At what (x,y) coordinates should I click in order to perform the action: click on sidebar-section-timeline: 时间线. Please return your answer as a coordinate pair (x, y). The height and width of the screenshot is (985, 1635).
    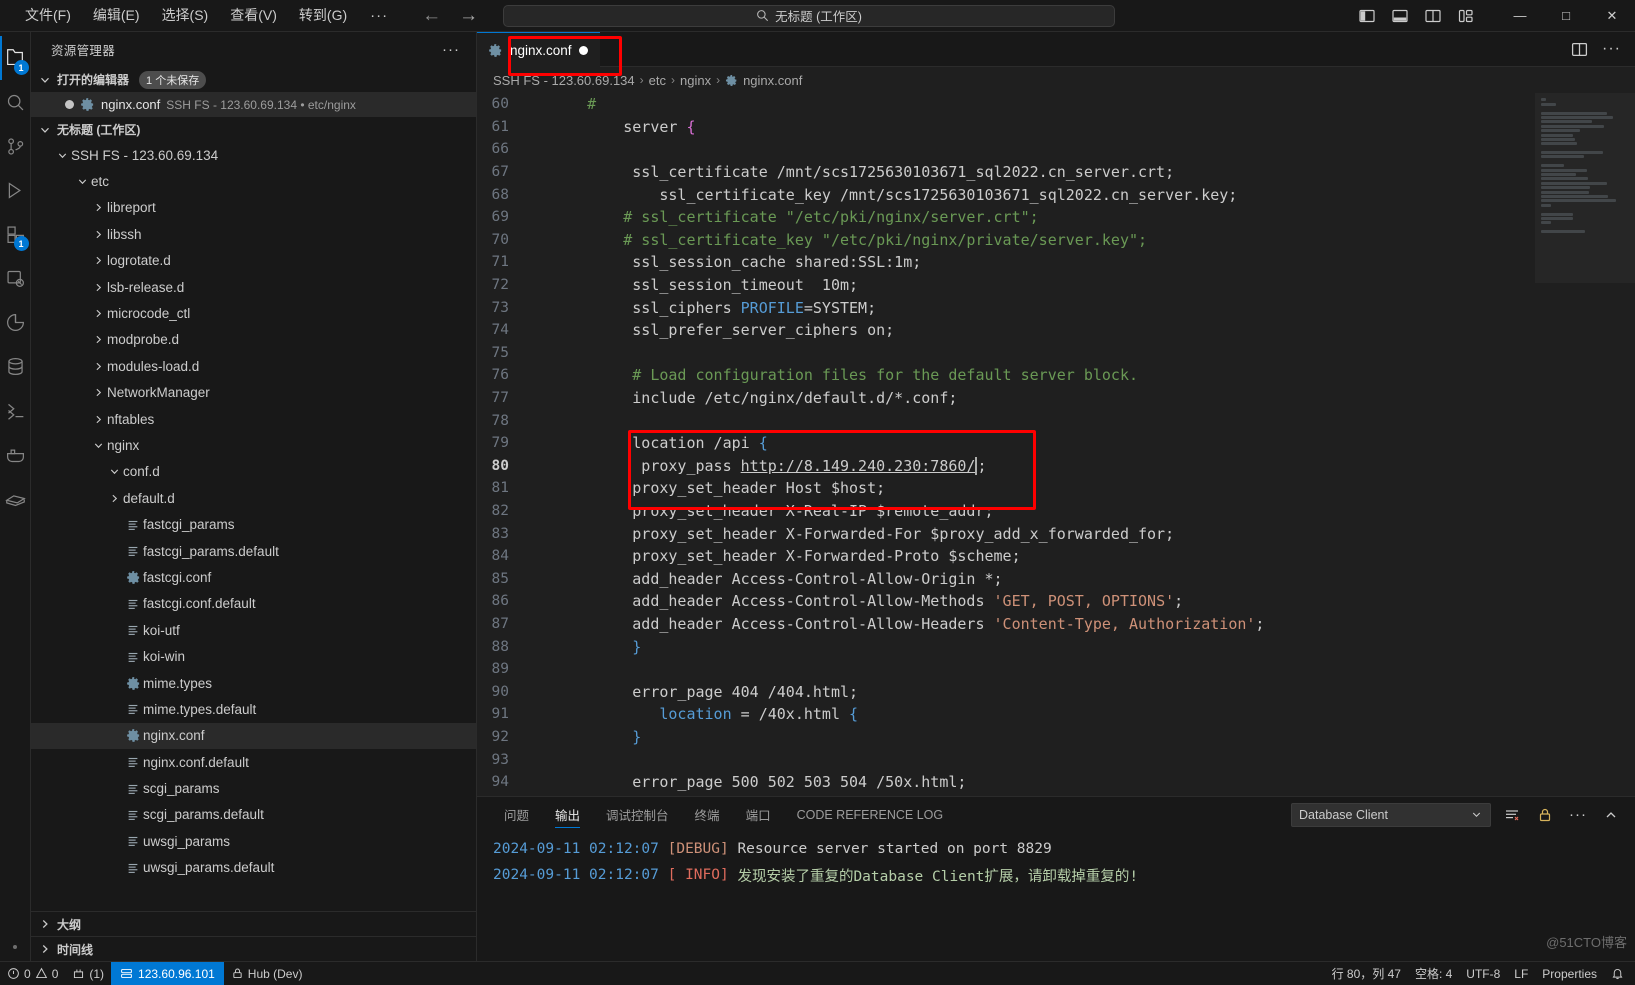
    Looking at the image, I should click on (253, 948).